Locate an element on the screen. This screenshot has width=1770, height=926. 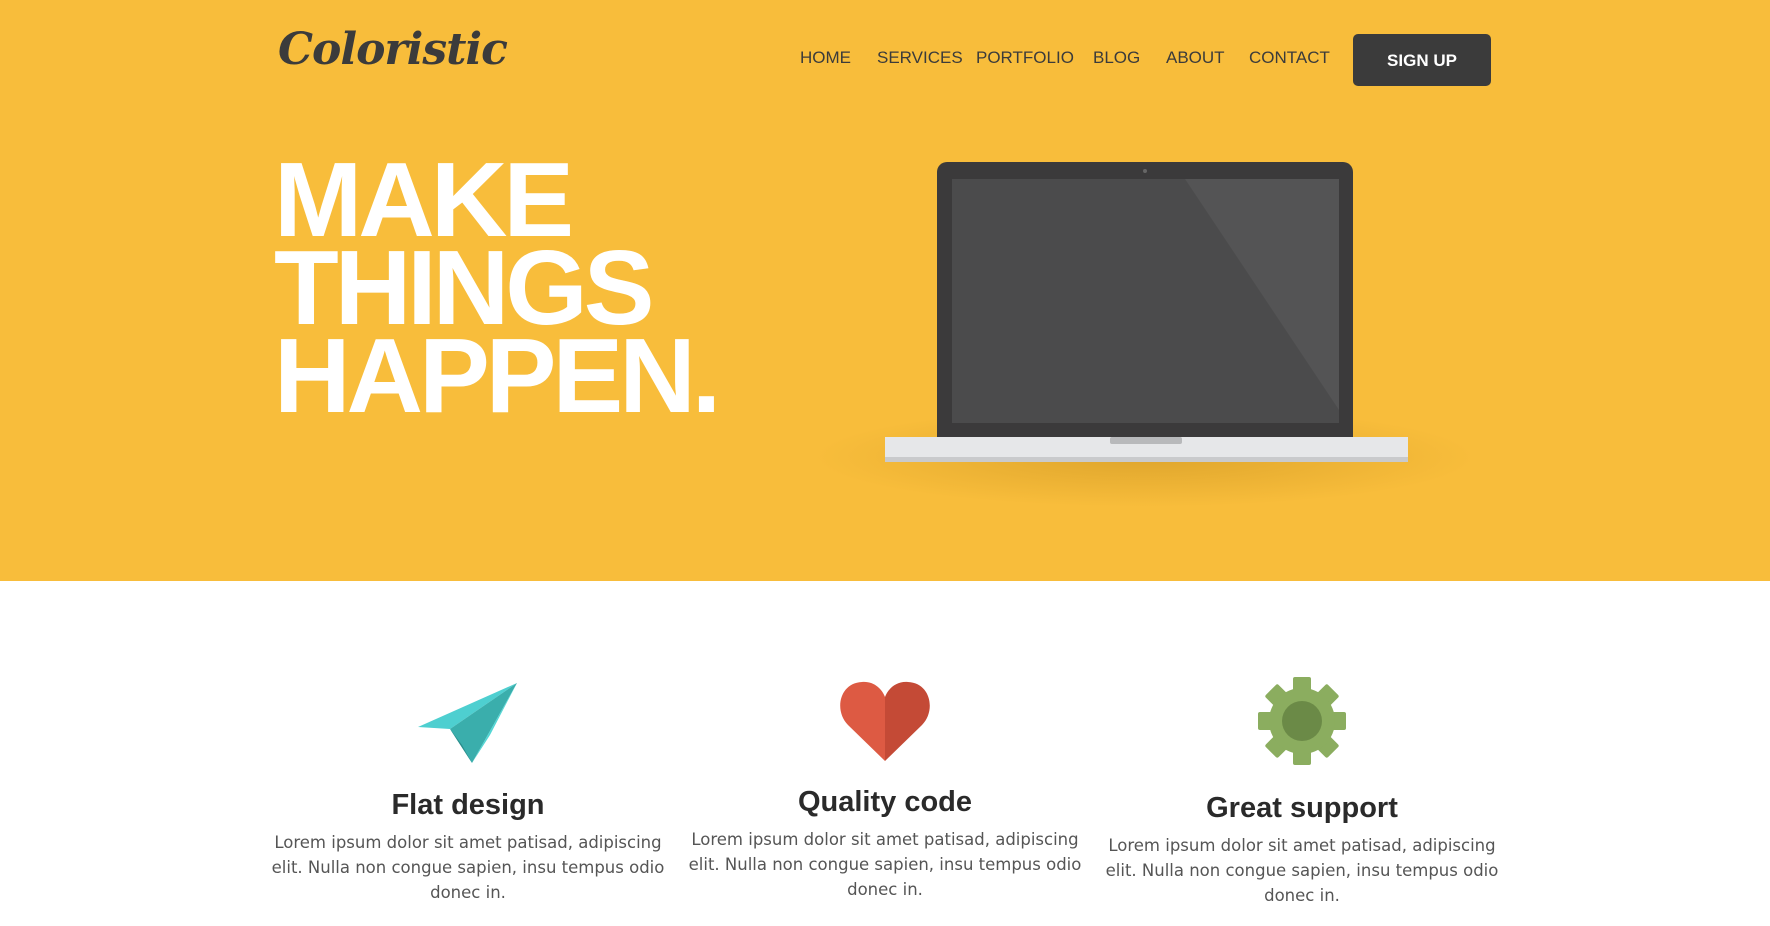
heart-icon is located at coordinates (885, 721).